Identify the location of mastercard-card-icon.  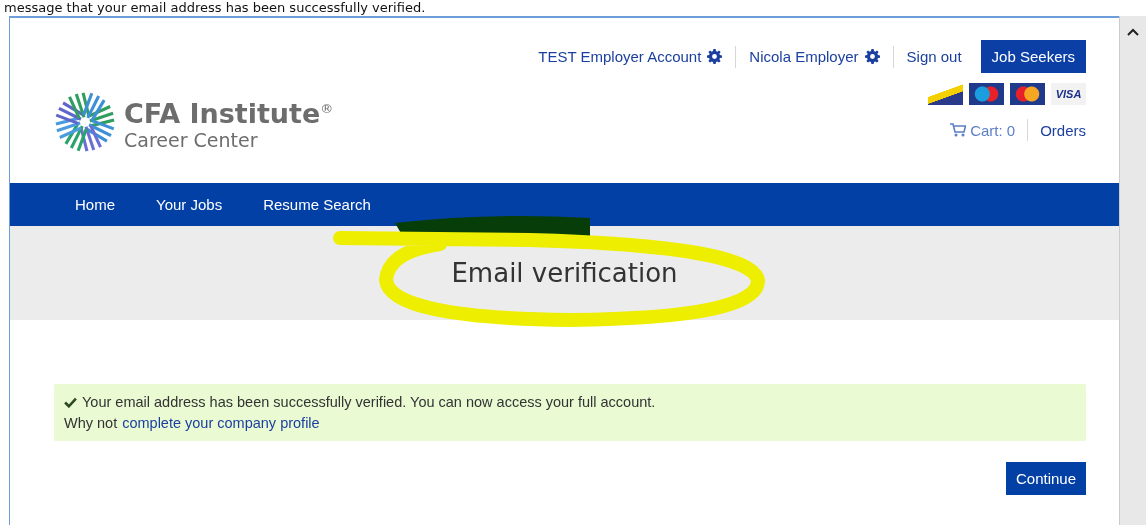
(1027, 94).